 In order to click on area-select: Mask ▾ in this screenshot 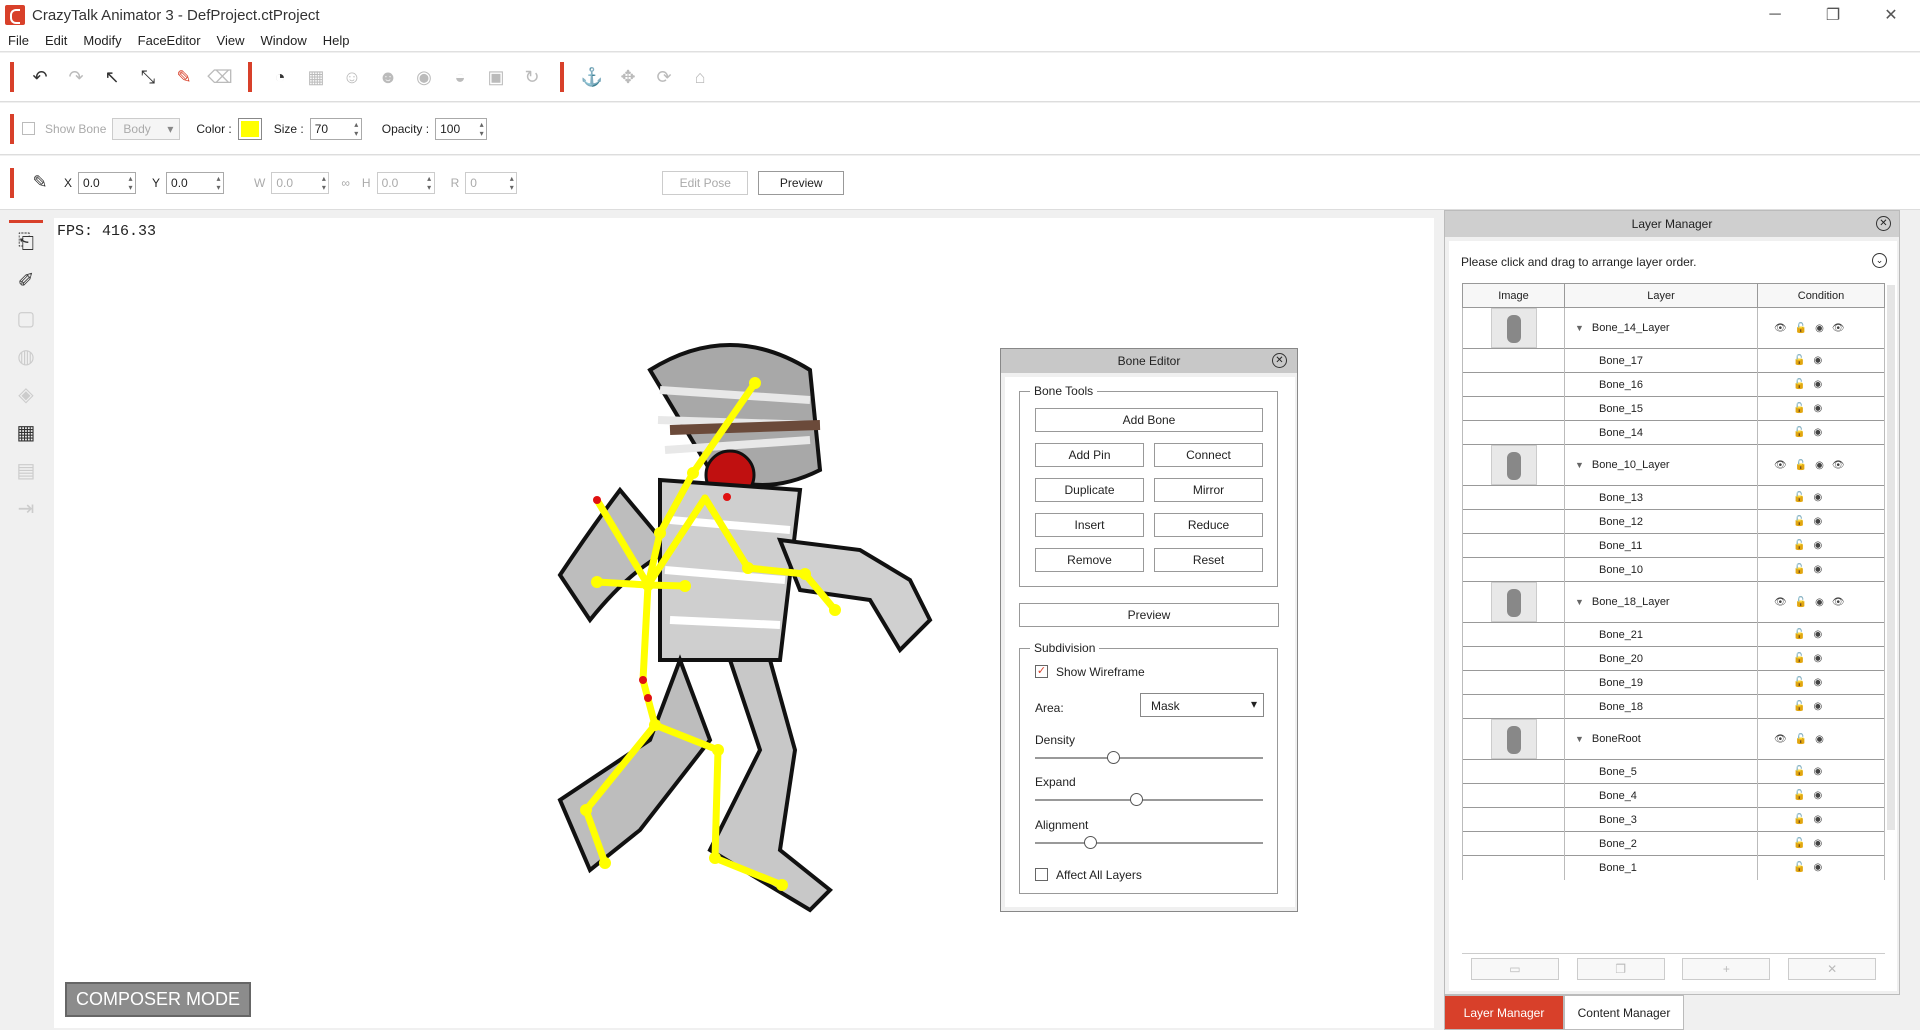, I will do `click(1202, 705)`.